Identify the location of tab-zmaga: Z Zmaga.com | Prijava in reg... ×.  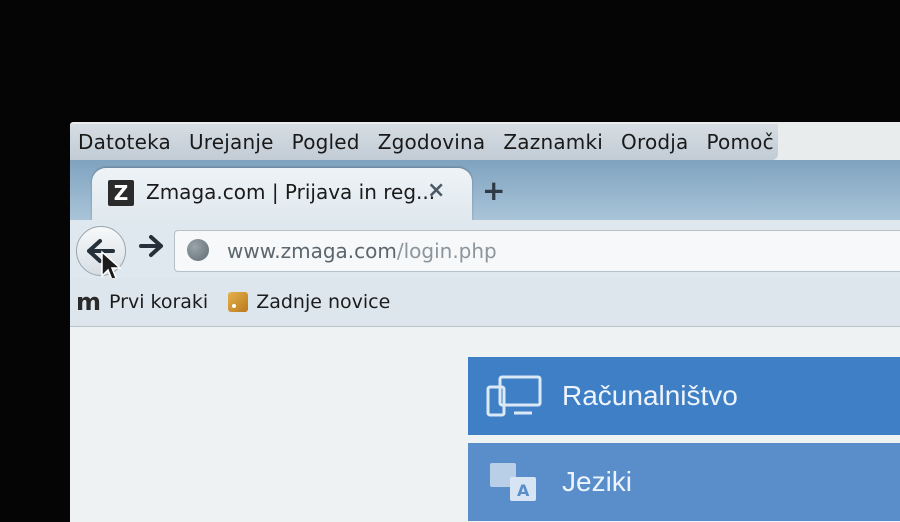
(282, 195).